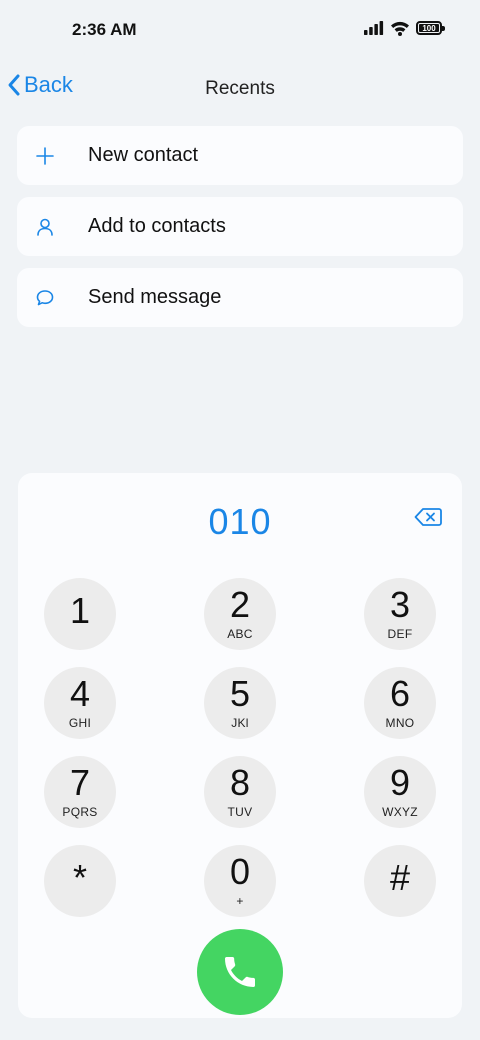 This screenshot has height=1040, width=480. What do you see at coordinates (400, 693) in the screenshot?
I see `key-digit: 6` at bounding box center [400, 693].